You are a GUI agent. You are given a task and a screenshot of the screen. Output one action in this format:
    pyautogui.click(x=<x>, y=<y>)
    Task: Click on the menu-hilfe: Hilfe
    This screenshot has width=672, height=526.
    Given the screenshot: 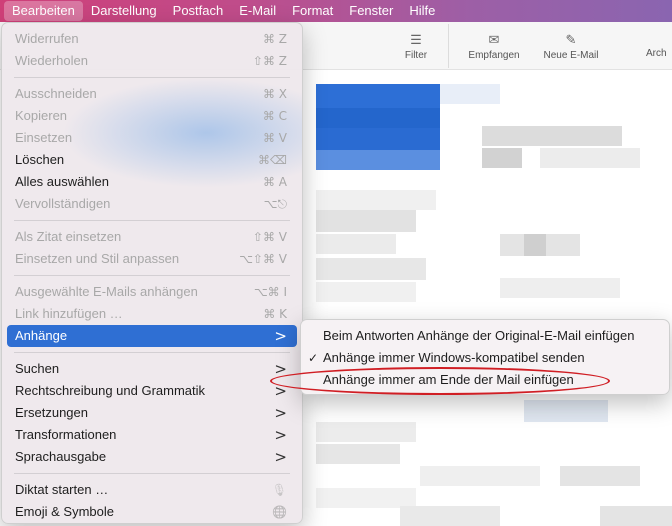 What is the action you would take?
    pyautogui.click(x=422, y=11)
    